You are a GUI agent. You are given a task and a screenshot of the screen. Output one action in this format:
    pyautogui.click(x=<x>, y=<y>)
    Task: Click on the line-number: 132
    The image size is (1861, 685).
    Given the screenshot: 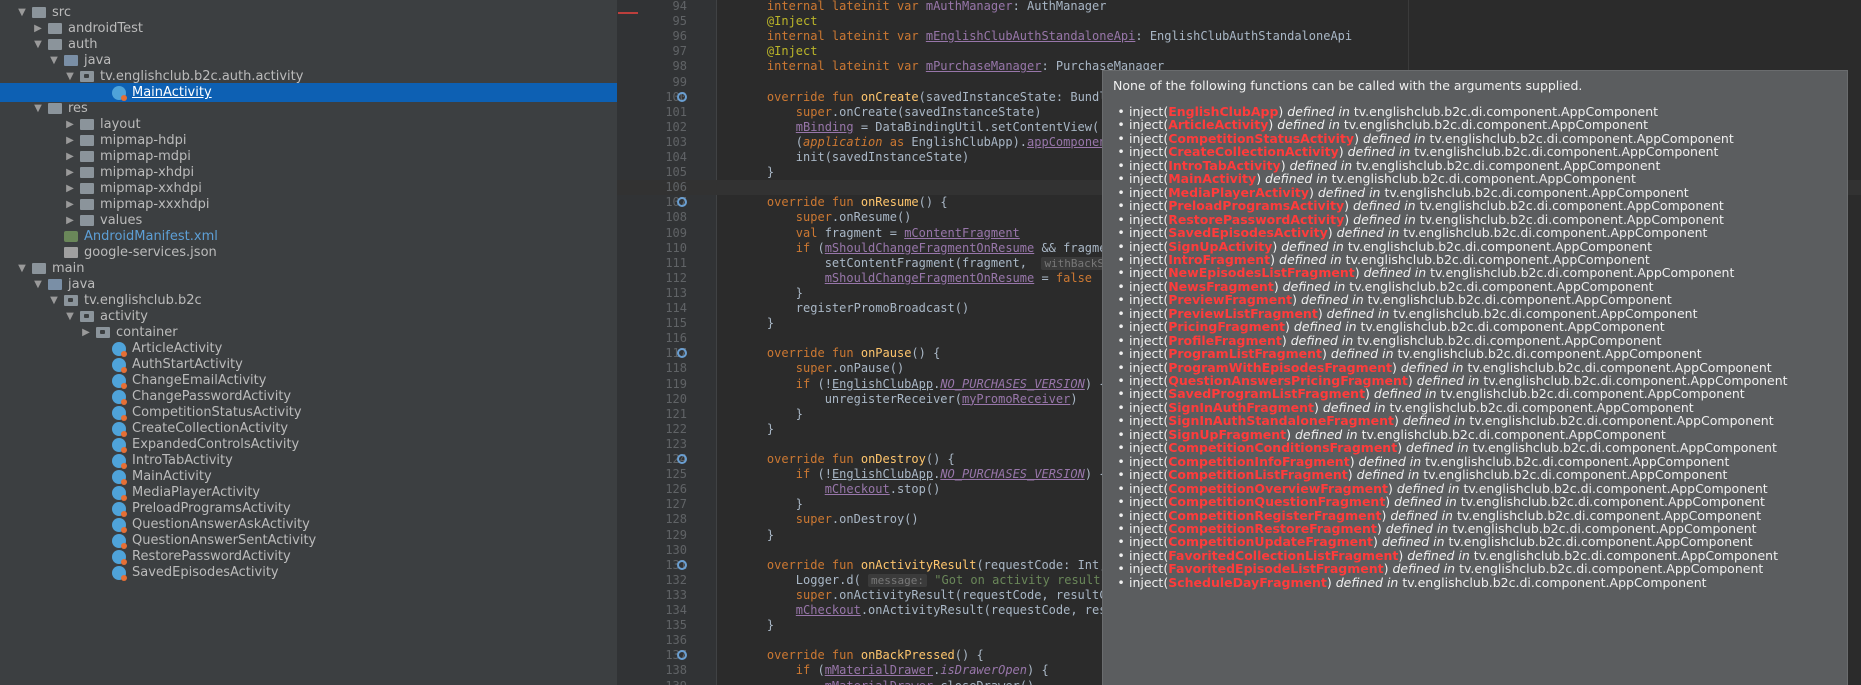 What is the action you would take?
    pyautogui.click(x=676, y=579)
    